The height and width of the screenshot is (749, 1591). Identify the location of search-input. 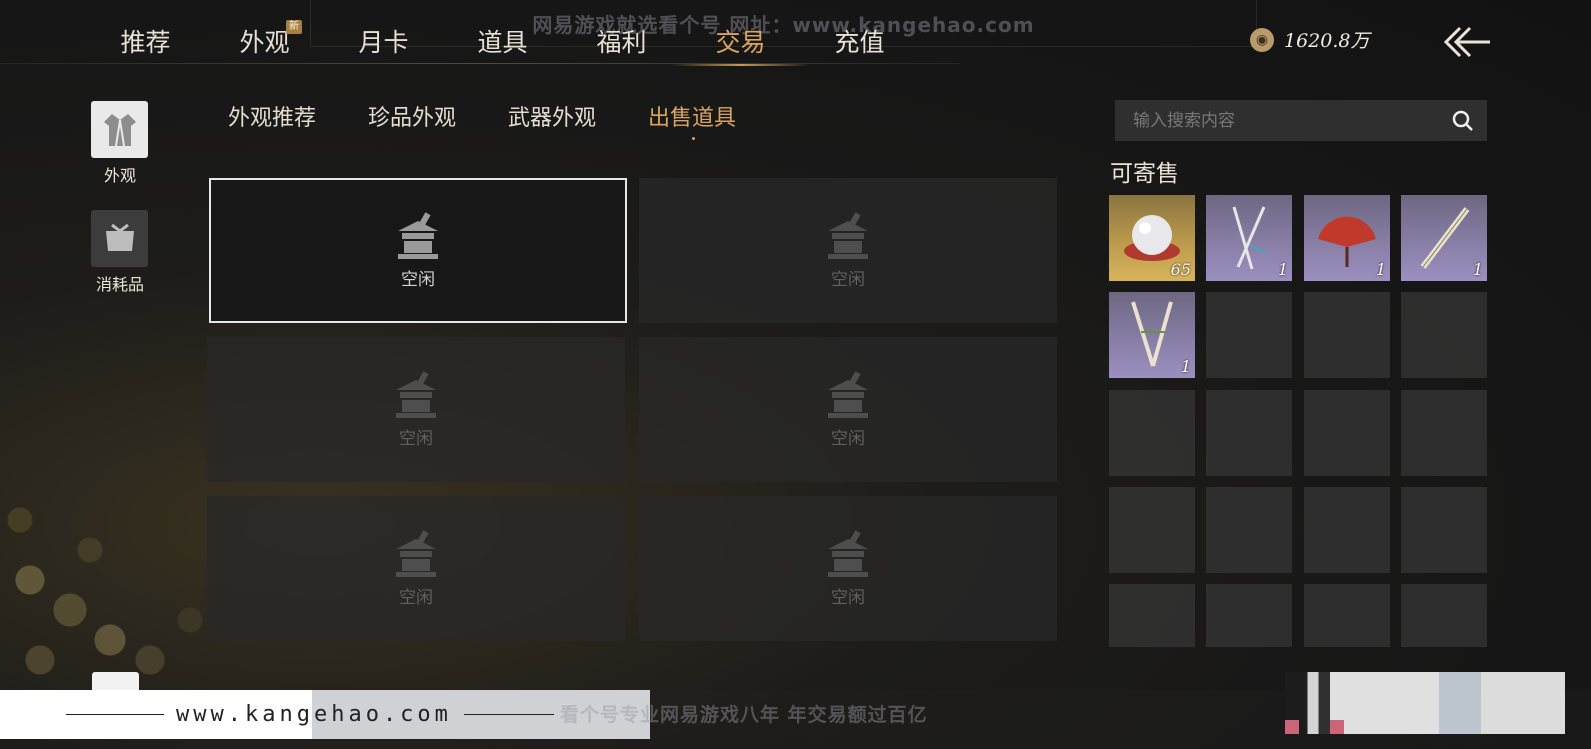
(1291, 120).